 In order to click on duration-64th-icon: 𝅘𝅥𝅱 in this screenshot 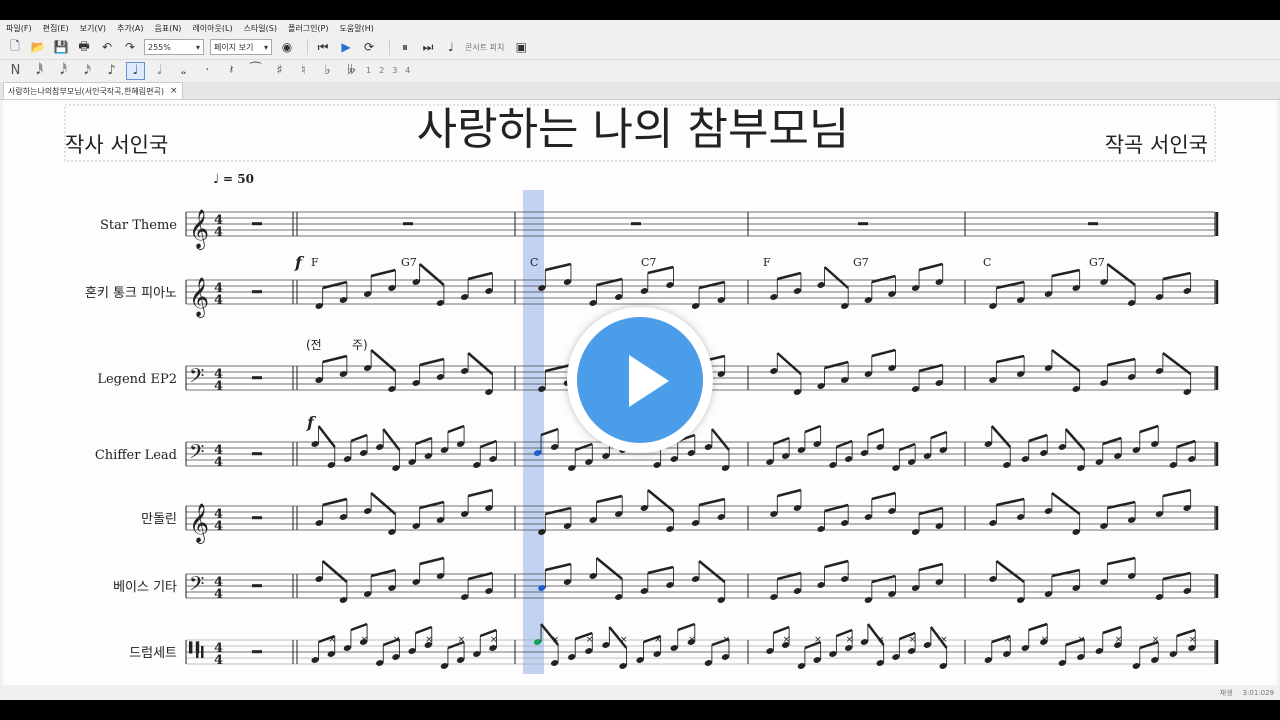, I will do `click(39, 71)`.